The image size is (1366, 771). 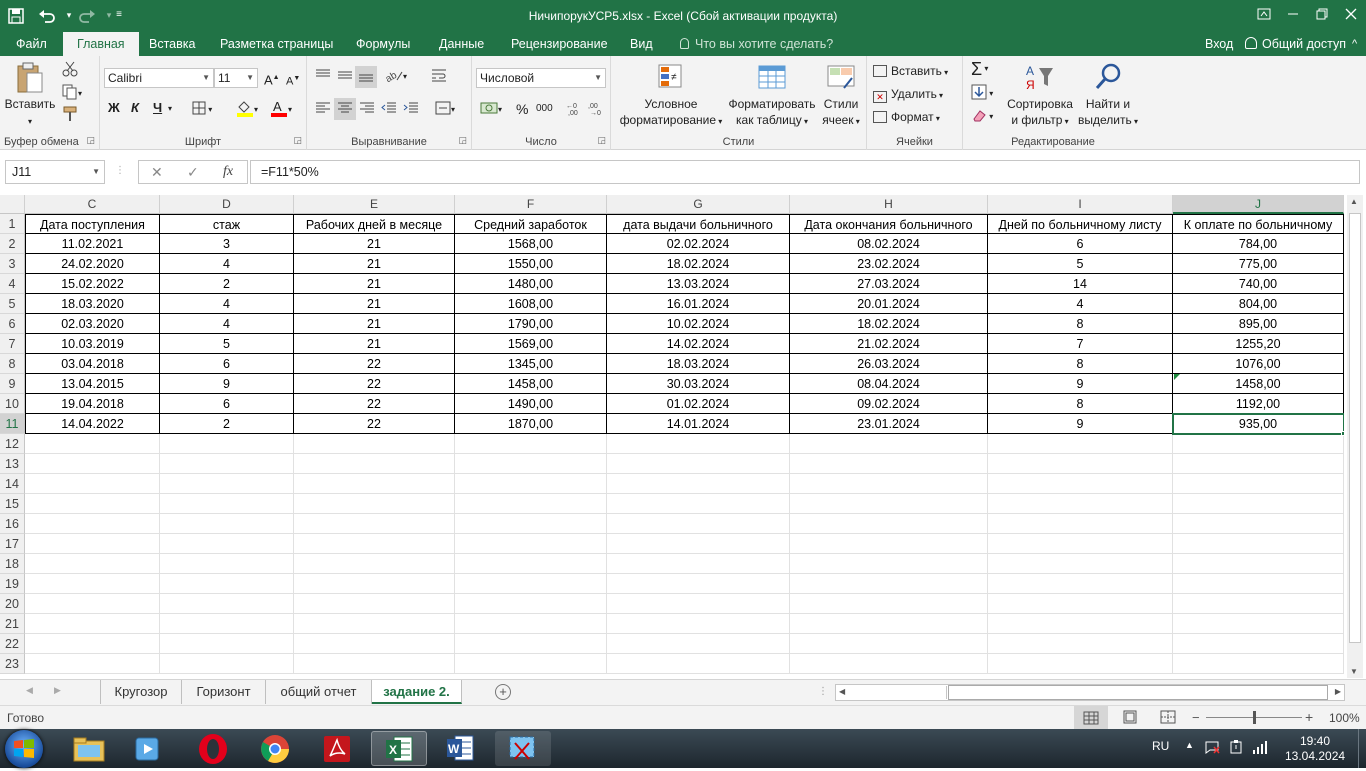 I want to click on table-cell: 21, so click(x=374, y=264).